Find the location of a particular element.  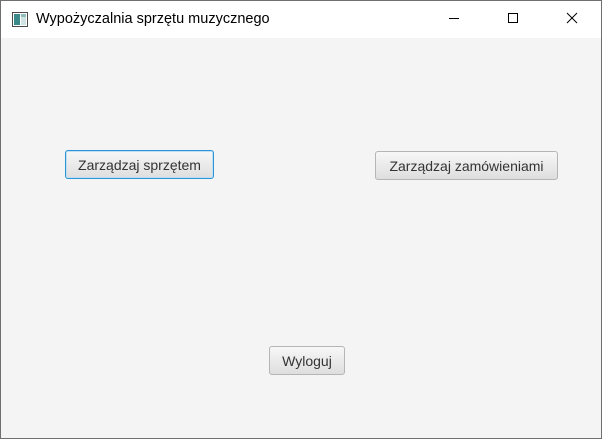

maximize-icon is located at coordinates (513, 20).